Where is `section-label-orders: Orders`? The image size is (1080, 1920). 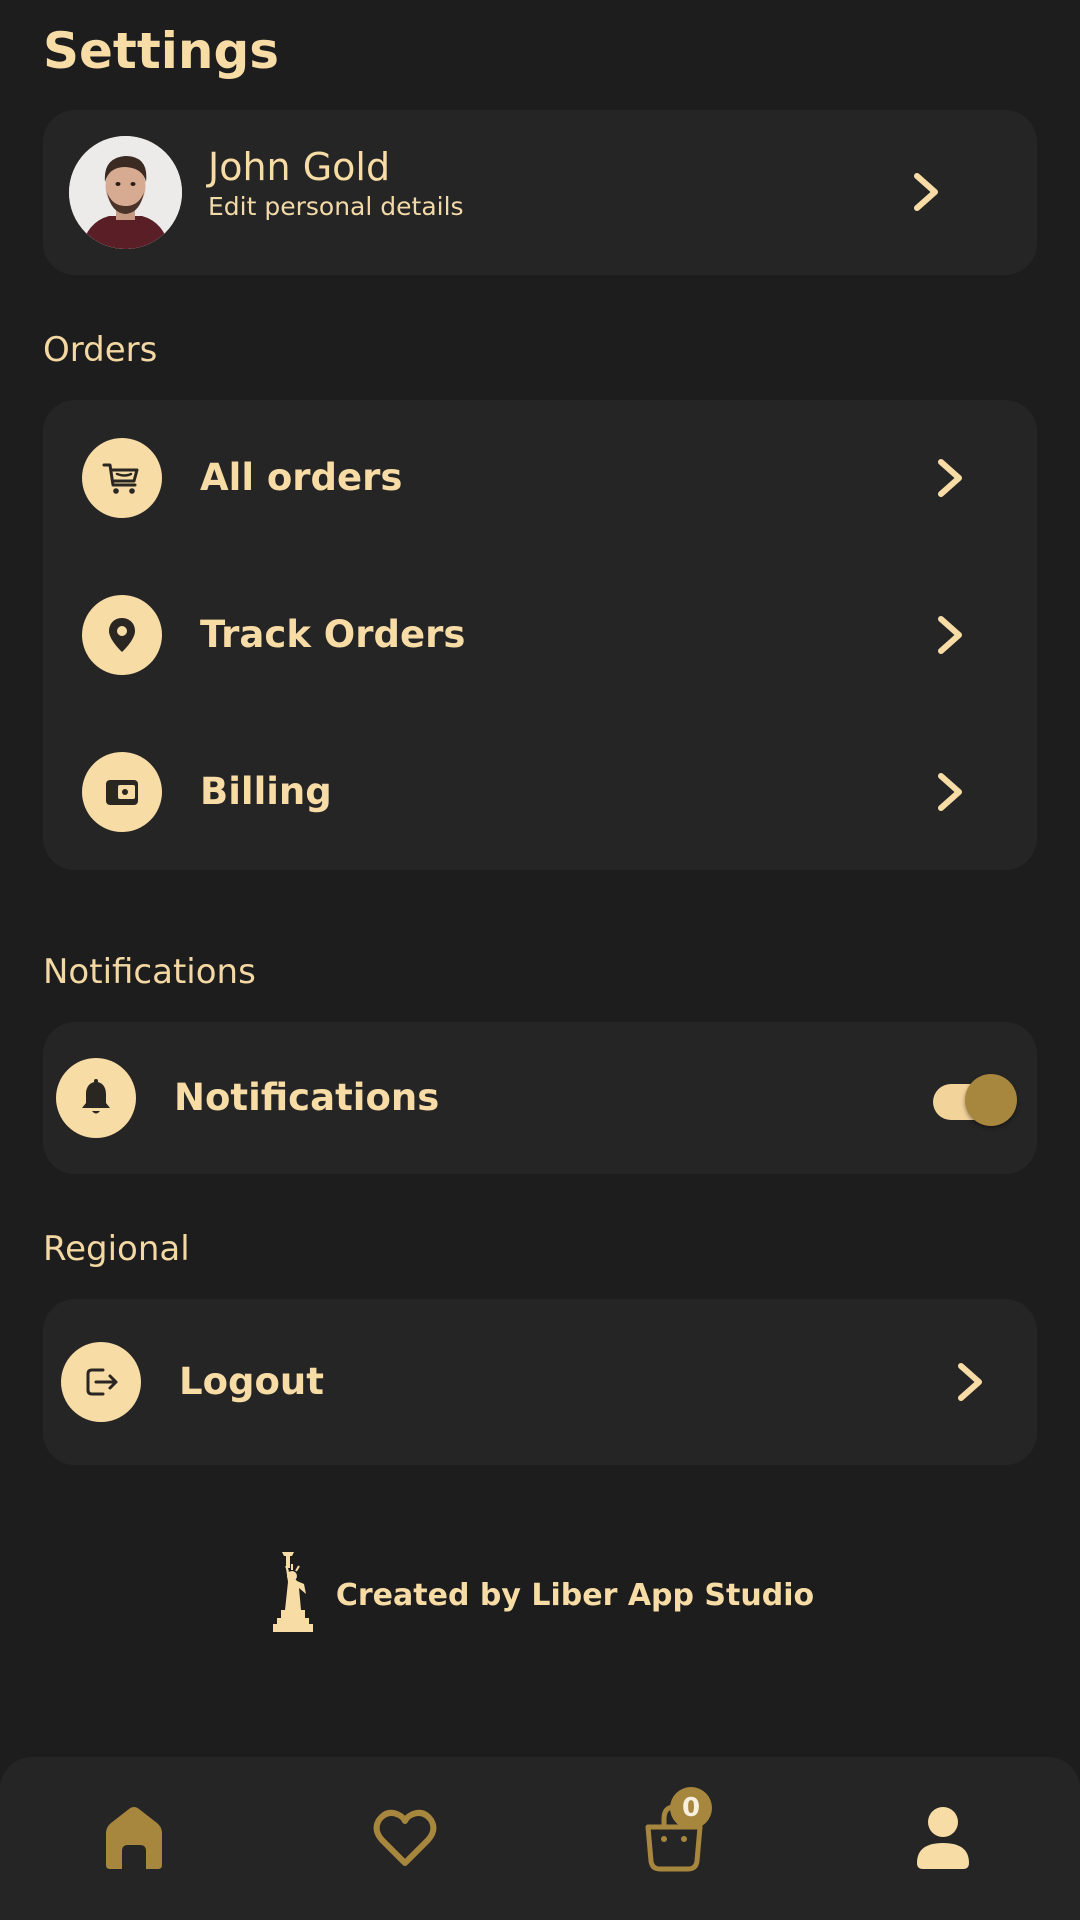
section-label-orders: Orders is located at coordinates (100, 350).